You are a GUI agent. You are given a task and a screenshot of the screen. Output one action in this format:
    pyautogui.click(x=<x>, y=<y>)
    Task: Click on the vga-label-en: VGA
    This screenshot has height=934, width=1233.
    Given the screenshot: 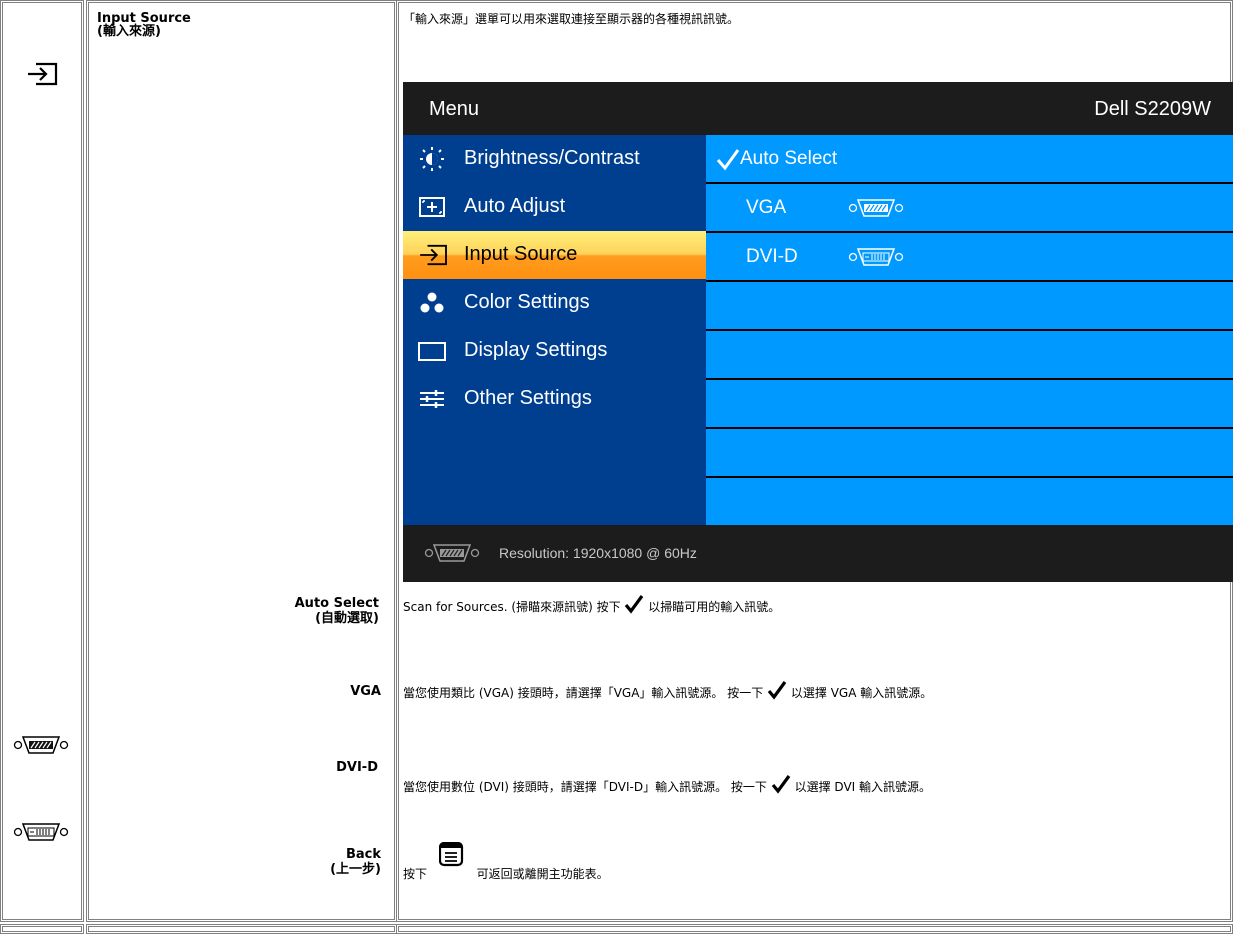 What is the action you would take?
    pyautogui.click(x=365, y=691)
    